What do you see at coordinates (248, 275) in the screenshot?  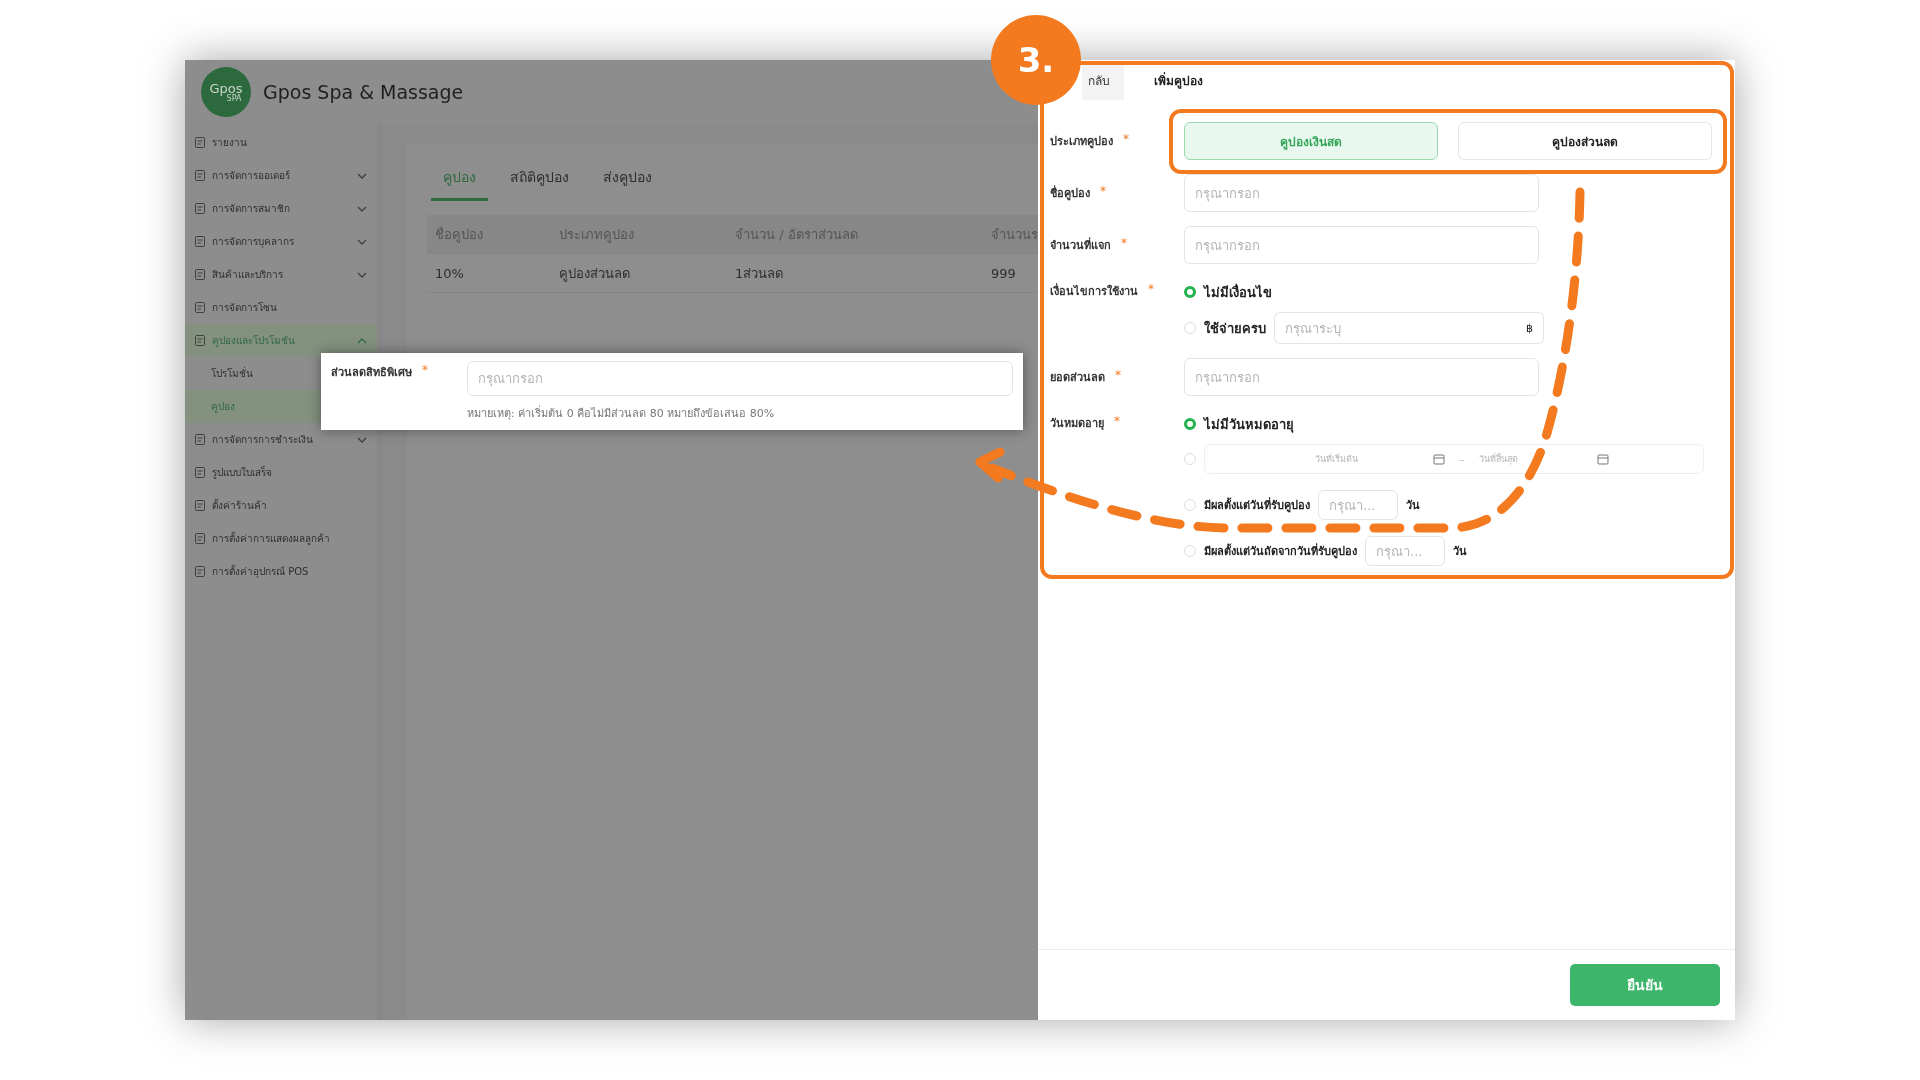 I see `sidebar-item-label: สินค้าและบริการ` at bounding box center [248, 275].